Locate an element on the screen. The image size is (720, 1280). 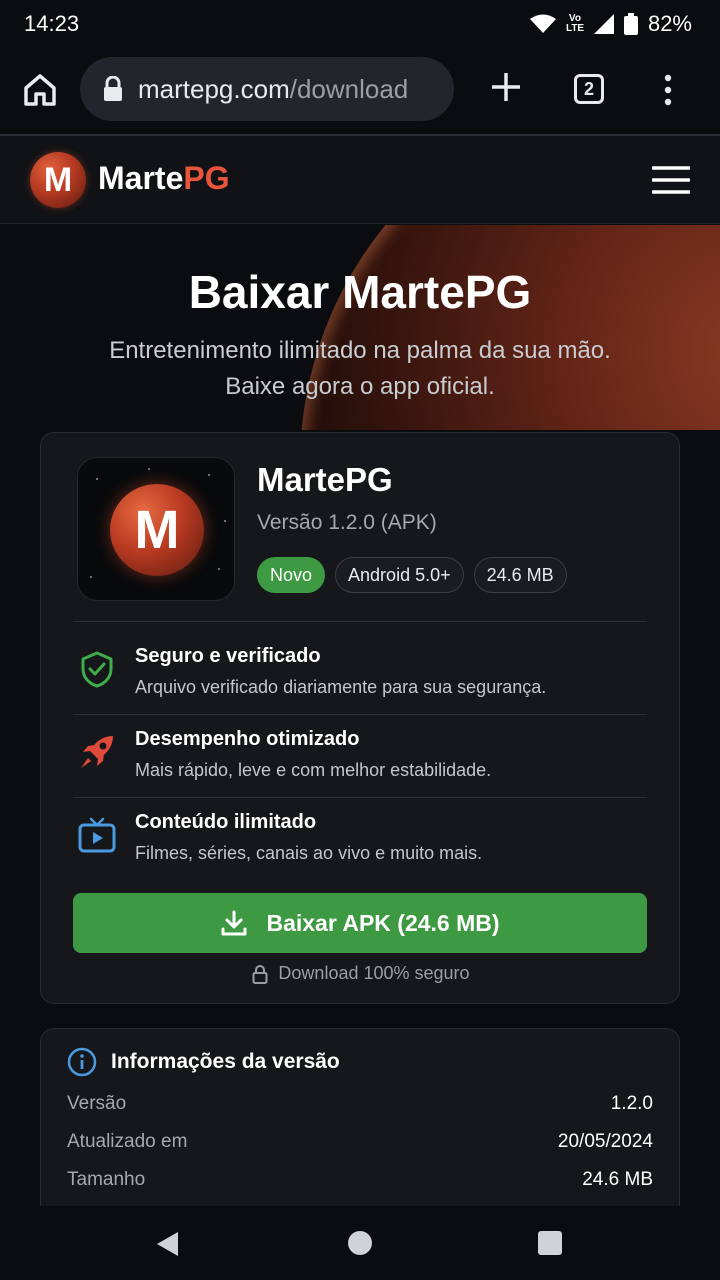
secure-note-text: Download 100% seguro is located at coordinates (374, 973).